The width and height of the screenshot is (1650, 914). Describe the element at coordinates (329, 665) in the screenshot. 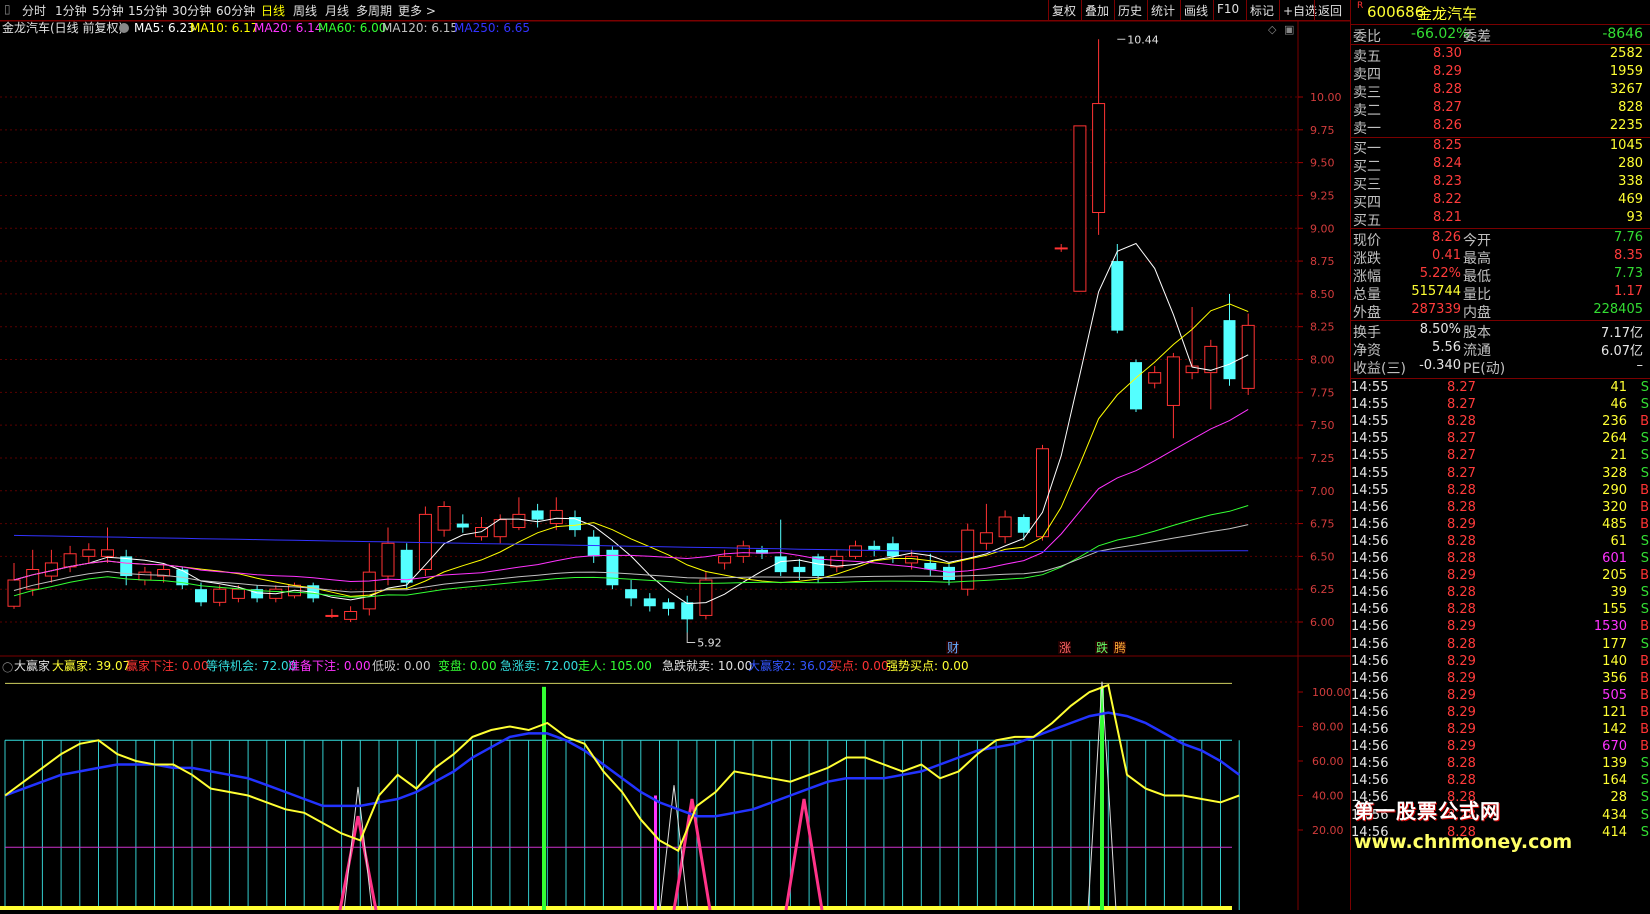

I see `indicator-label-3: 准备下注: 0.00` at that location.